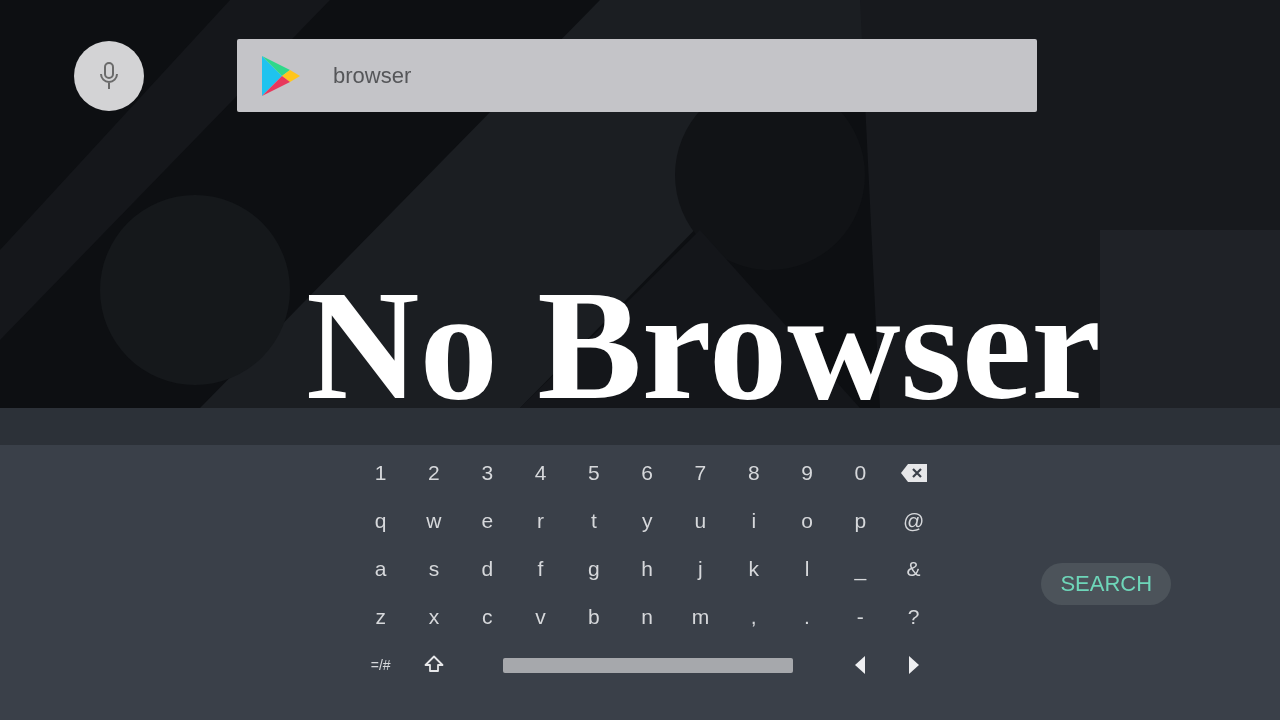 This screenshot has width=1280, height=720. I want to click on keyboard-key: u, so click(700, 521).